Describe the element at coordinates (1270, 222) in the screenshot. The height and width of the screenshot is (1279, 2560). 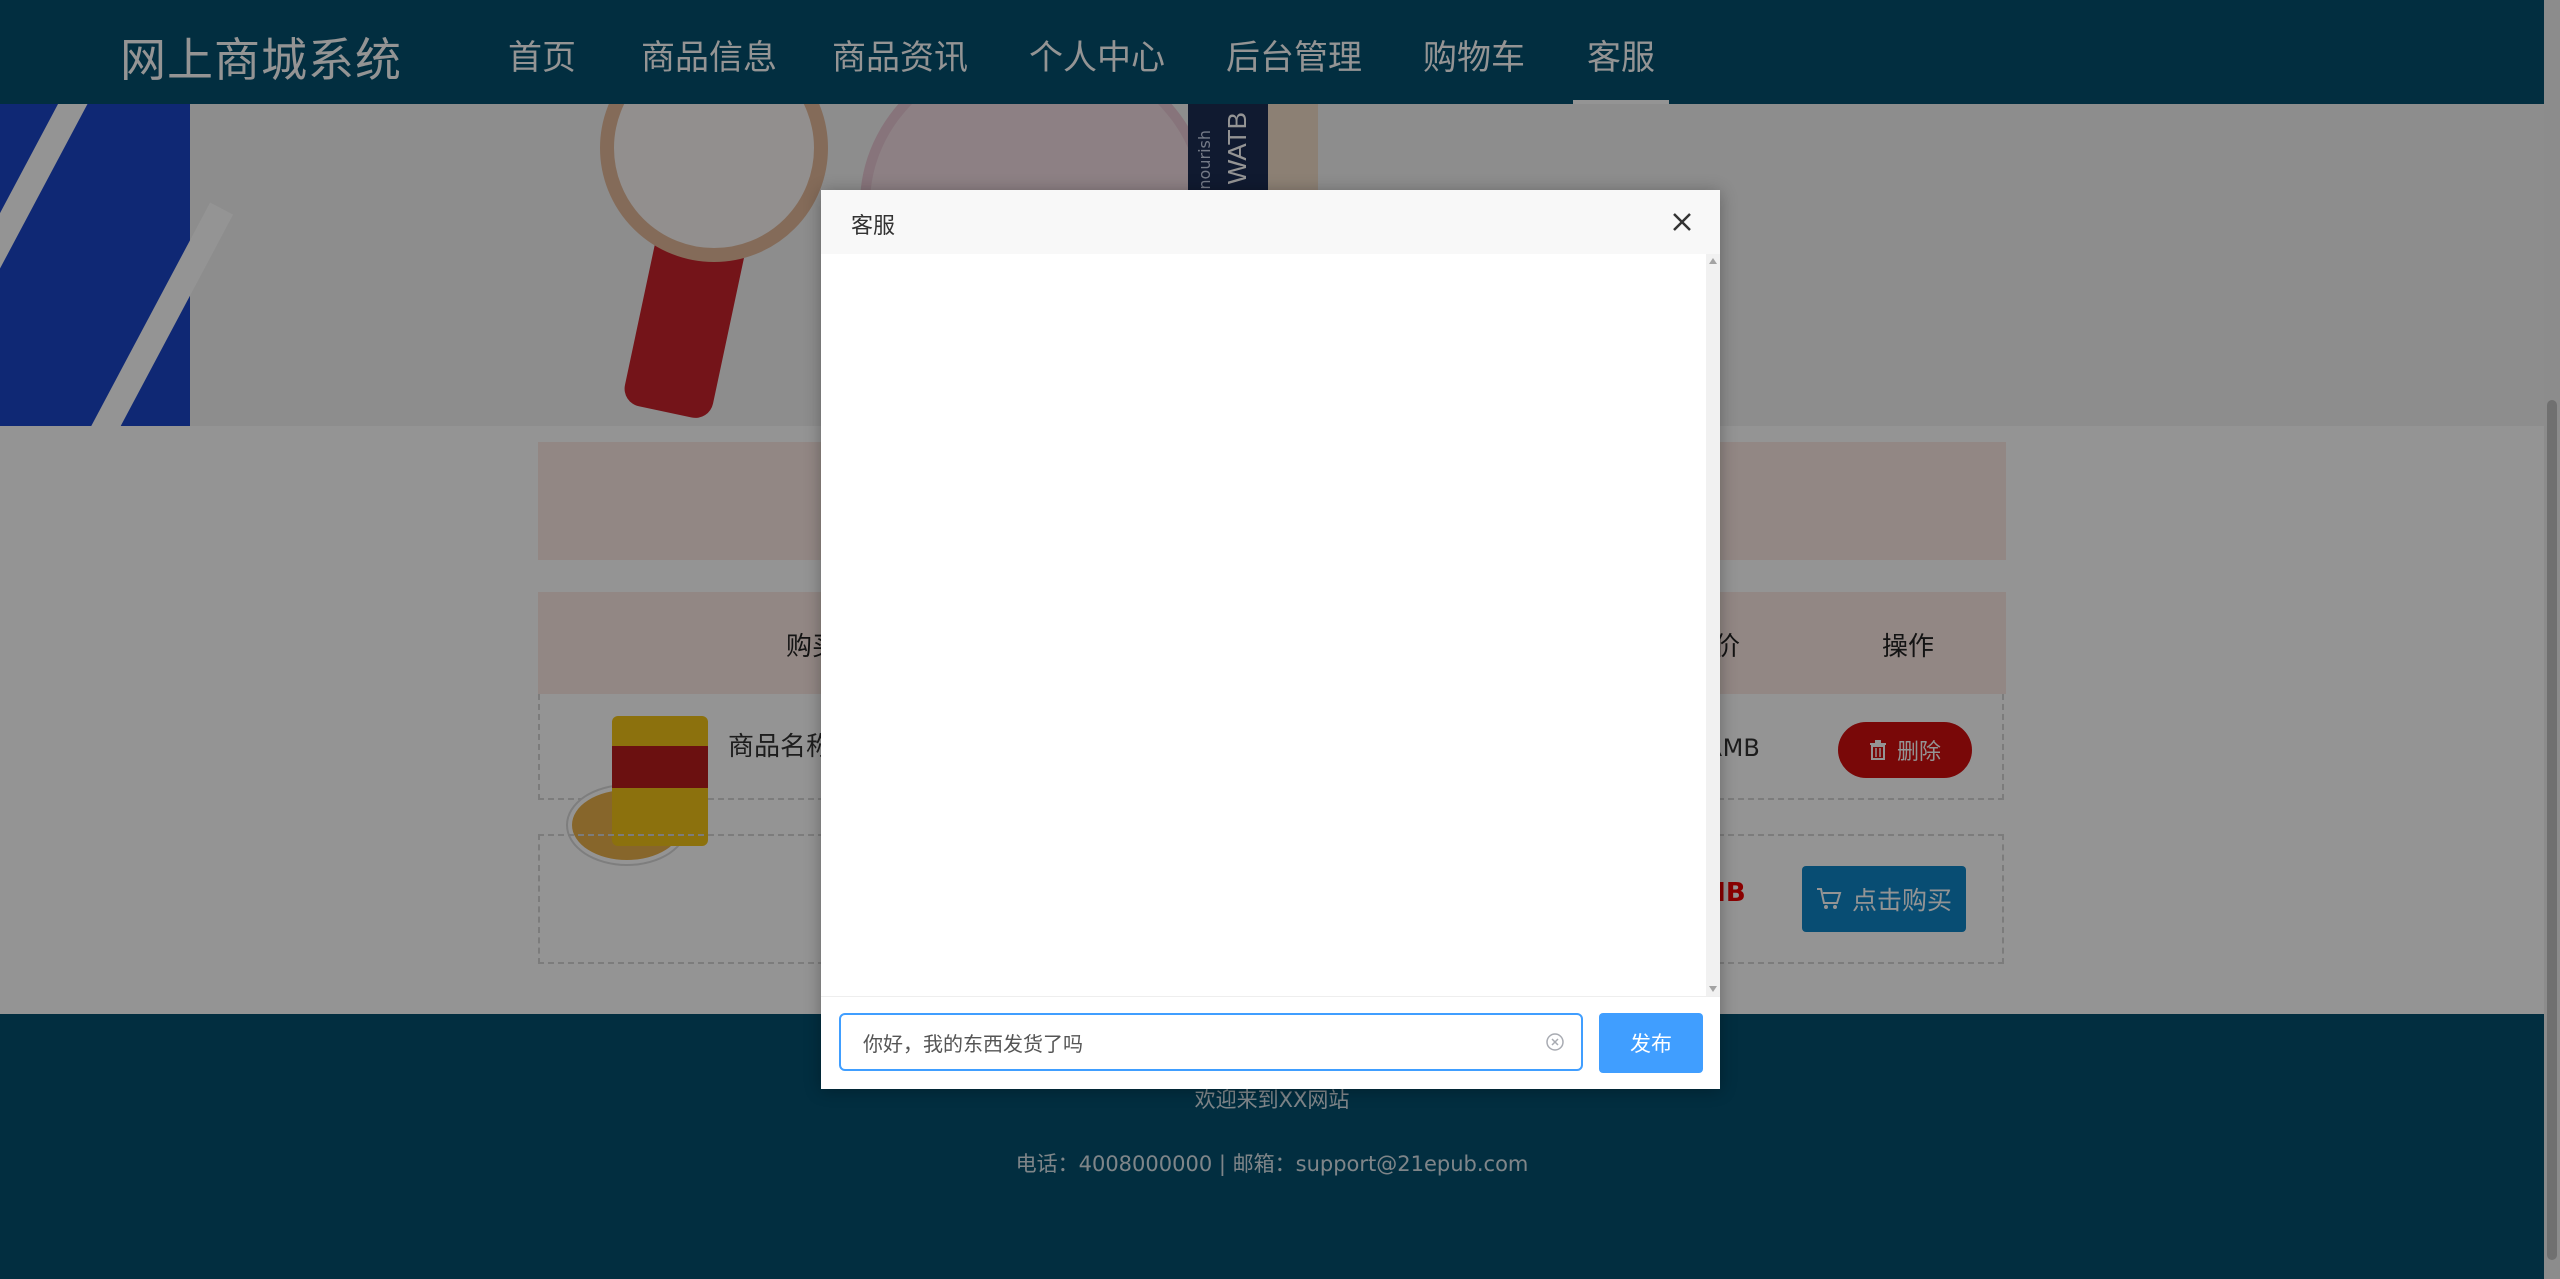
I see `dialog-header: 客服` at that location.